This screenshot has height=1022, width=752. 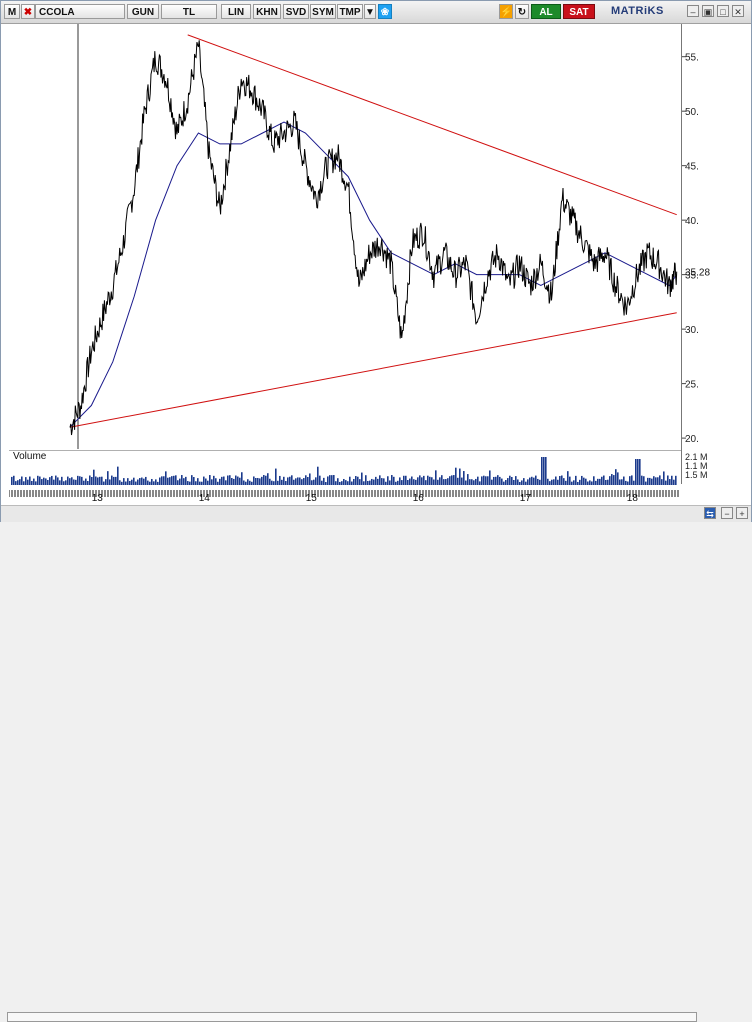 What do you see at coordinates (697, 273) in the screenshot?
I see `last-price-label: 35.28` at bounding box center [697, 273].